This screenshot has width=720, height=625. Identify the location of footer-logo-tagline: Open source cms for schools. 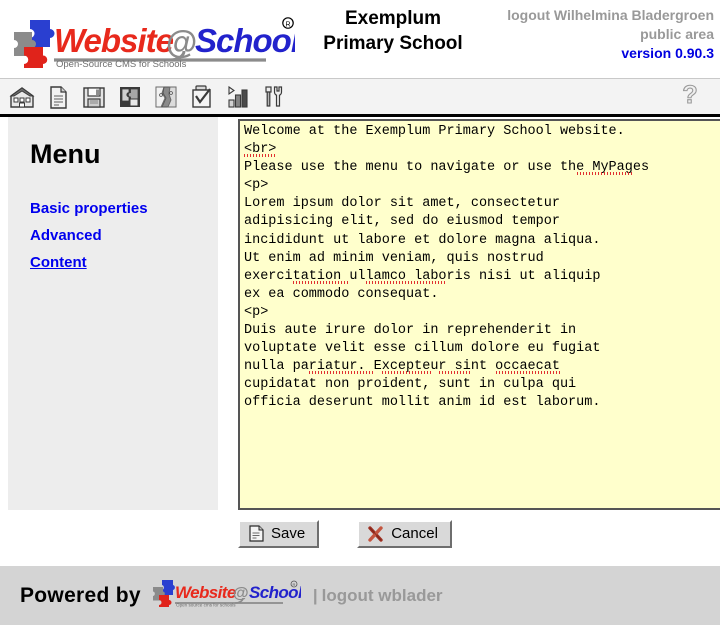
(206, 605).